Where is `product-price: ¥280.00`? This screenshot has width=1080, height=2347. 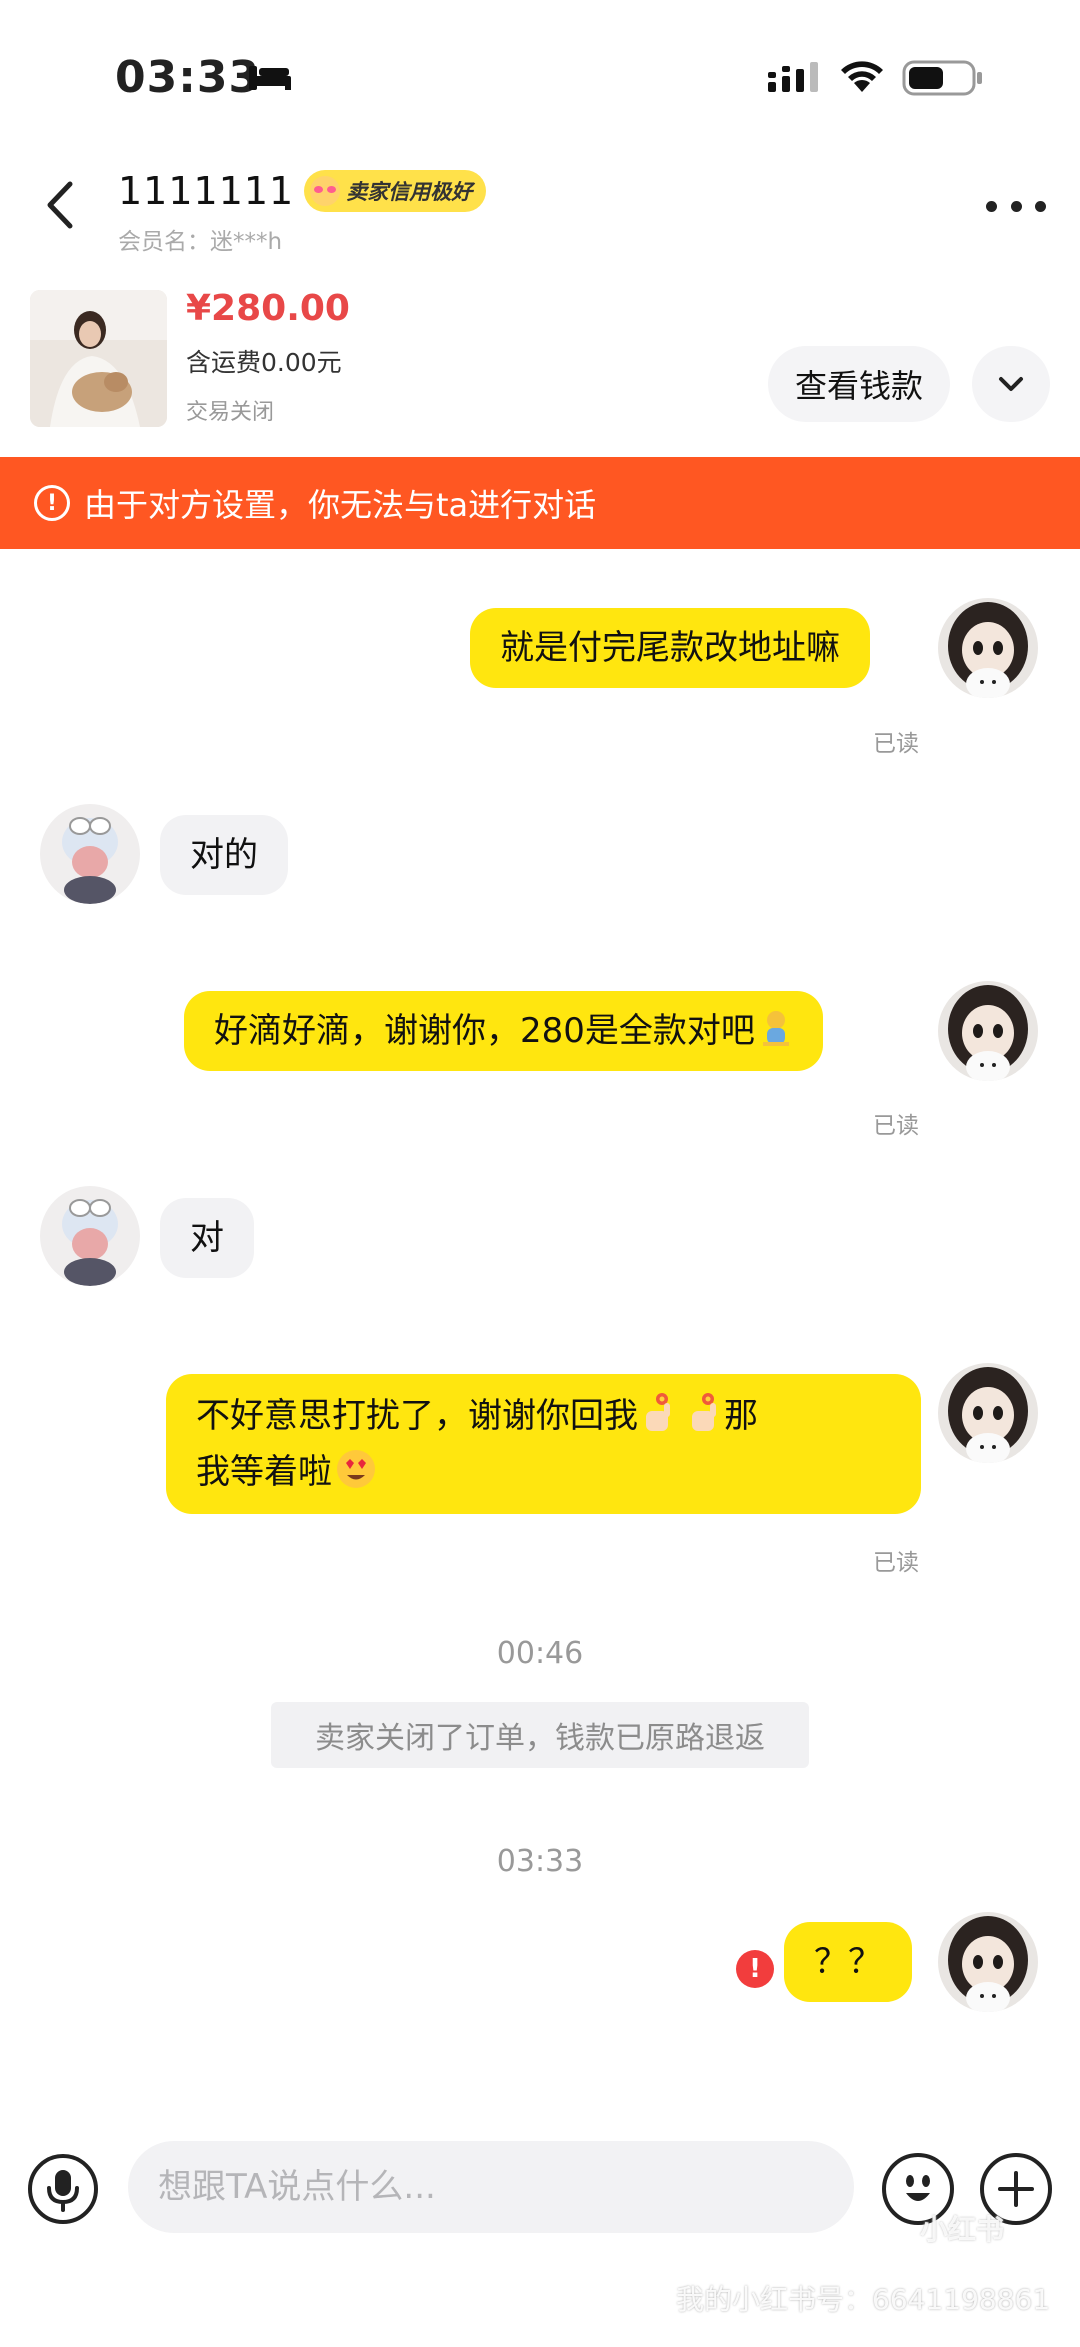
product-price: ¥280.00 is located at coordinates (268, 308).